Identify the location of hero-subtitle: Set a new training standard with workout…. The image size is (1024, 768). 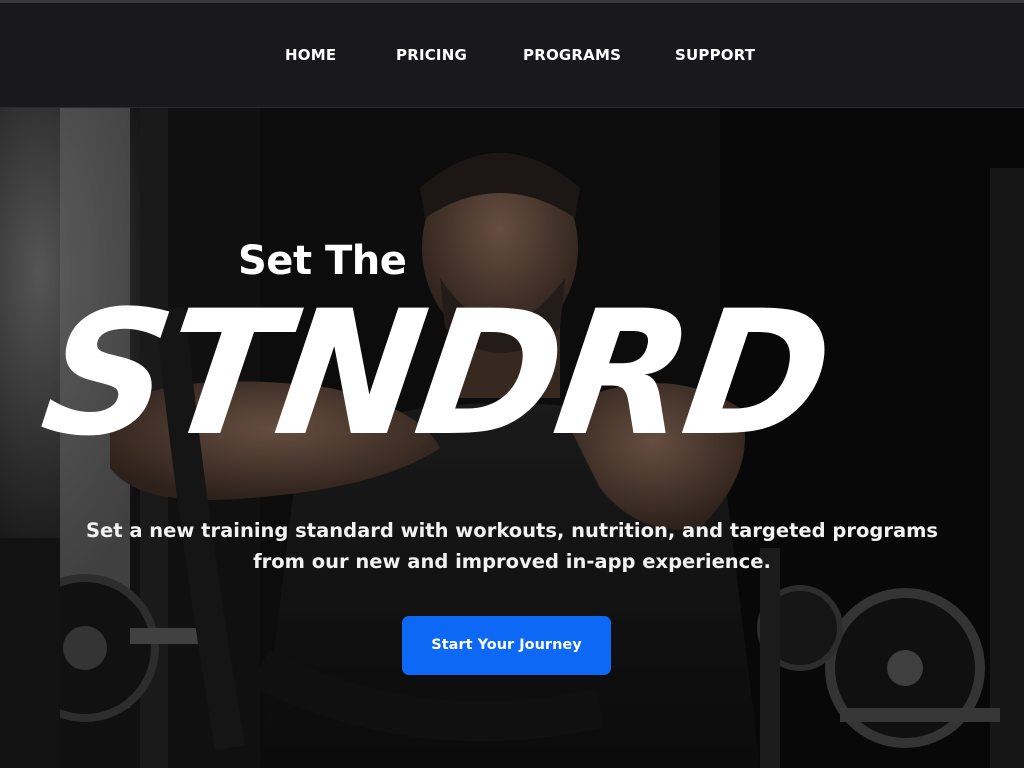
(512, 546).